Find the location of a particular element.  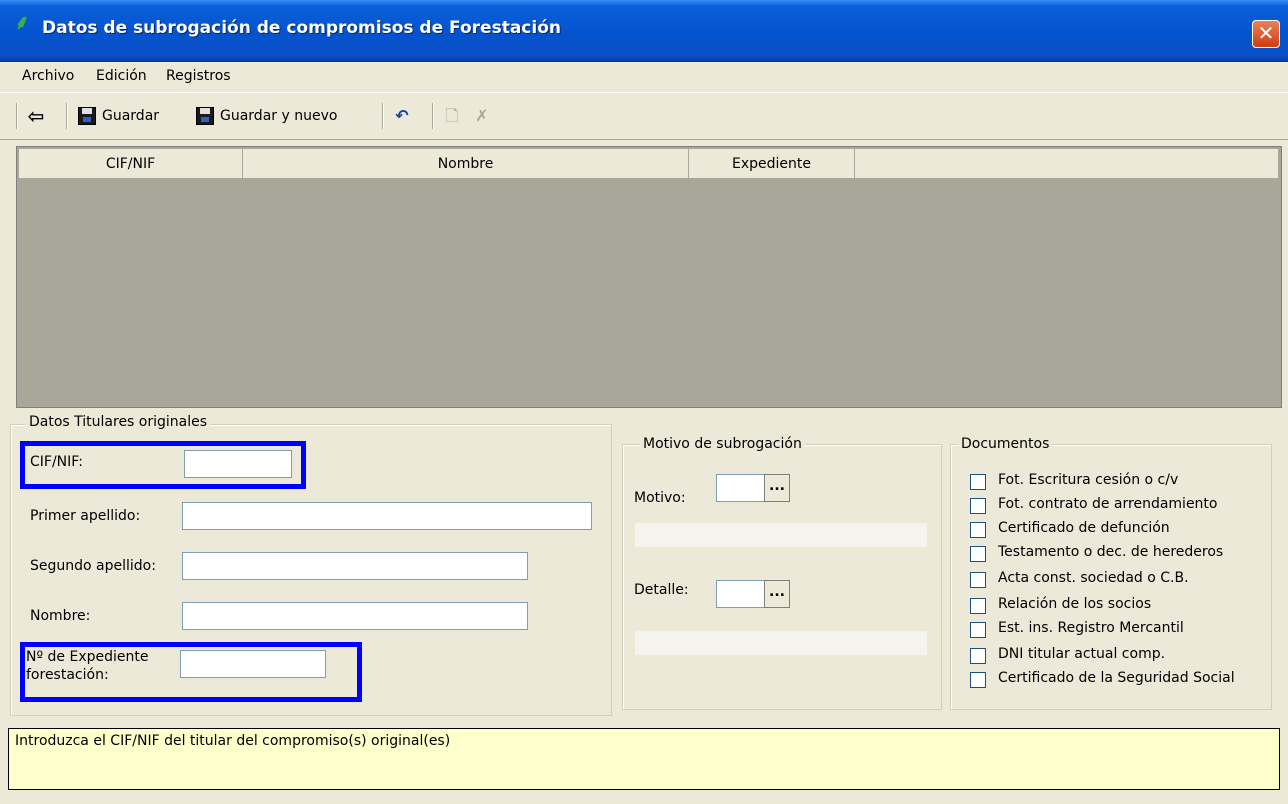

doc-checkbox-dni is located at coordinates (978, 656).